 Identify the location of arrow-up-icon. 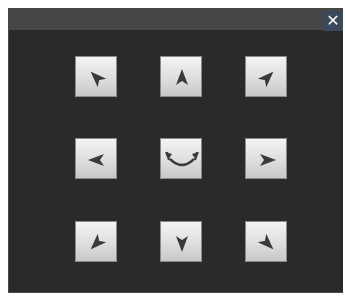
(182, 77).